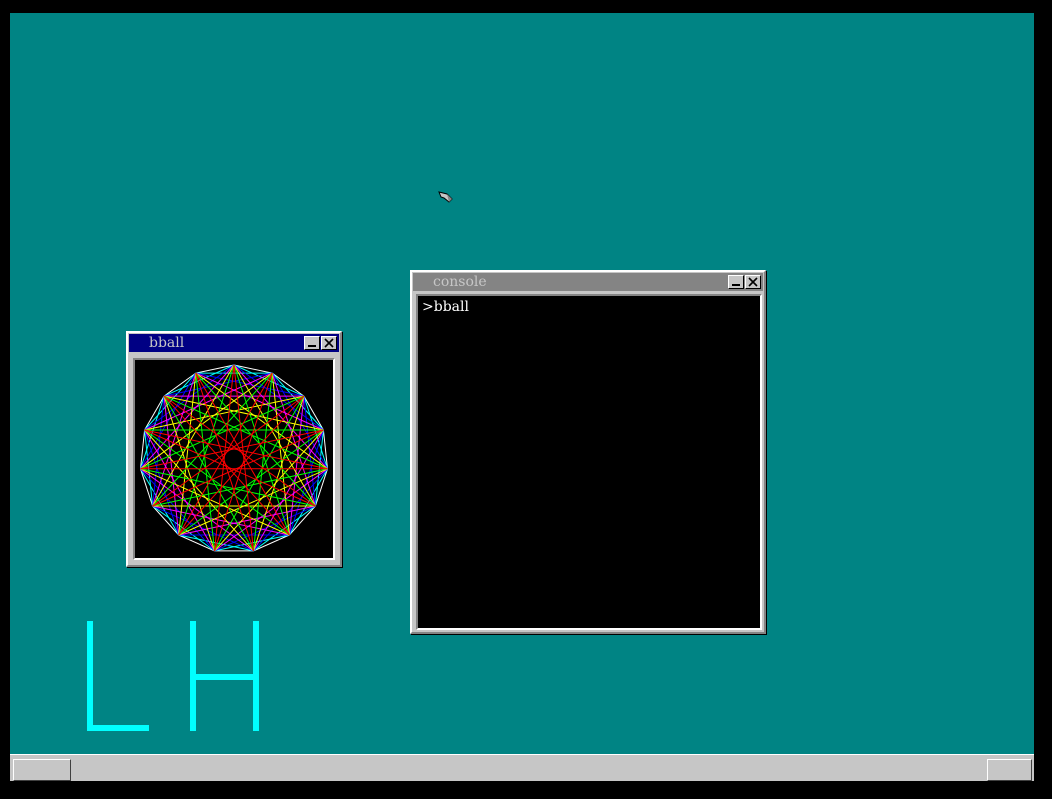 This screenshot has height=799, width=1052. I want to click on bball-window: bball, so click(234, 449).